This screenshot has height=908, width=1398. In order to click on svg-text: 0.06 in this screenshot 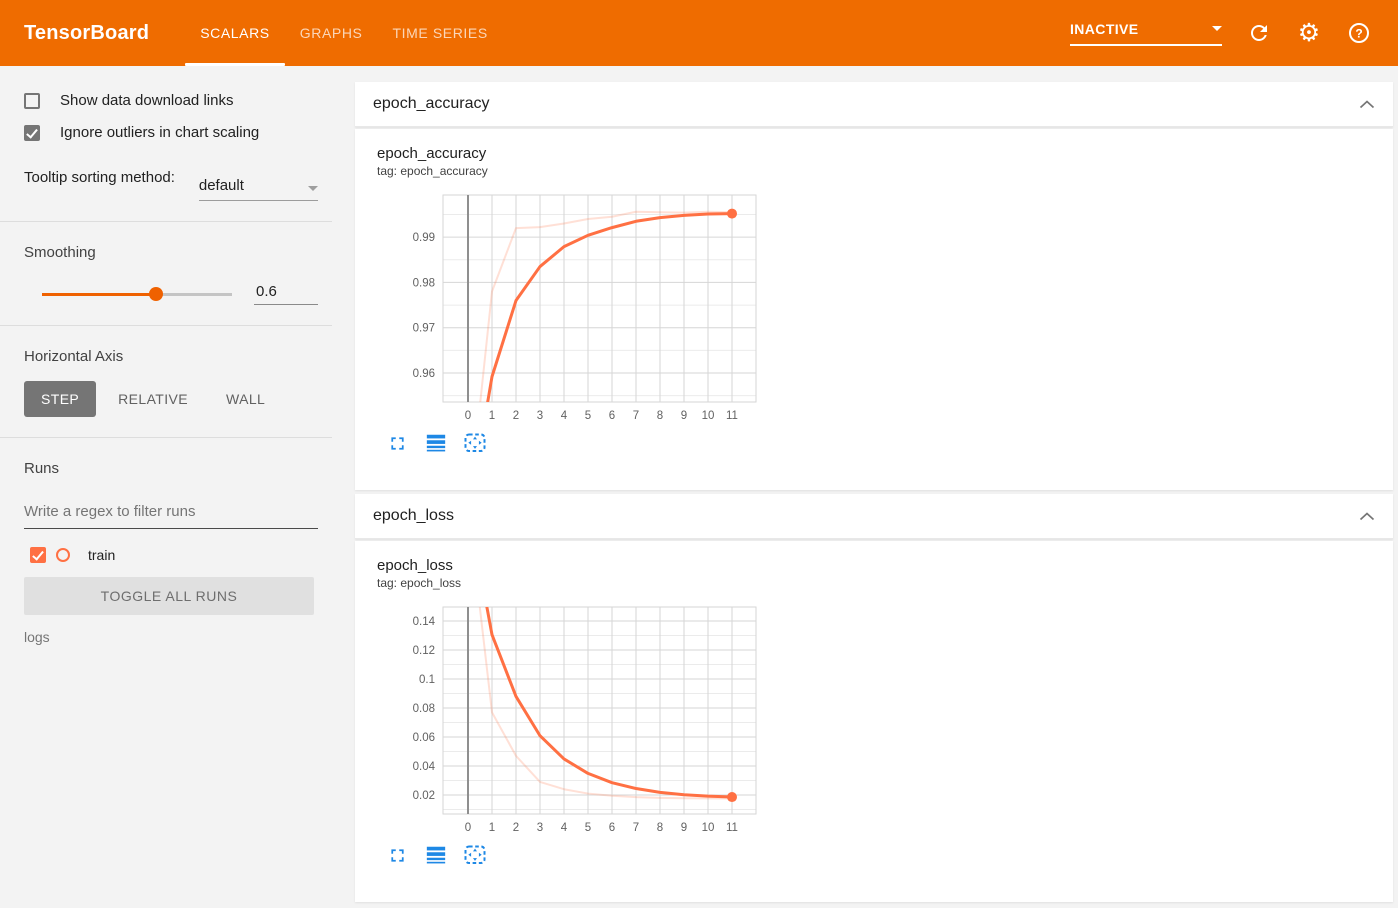, I will do `click(424, 738)`.